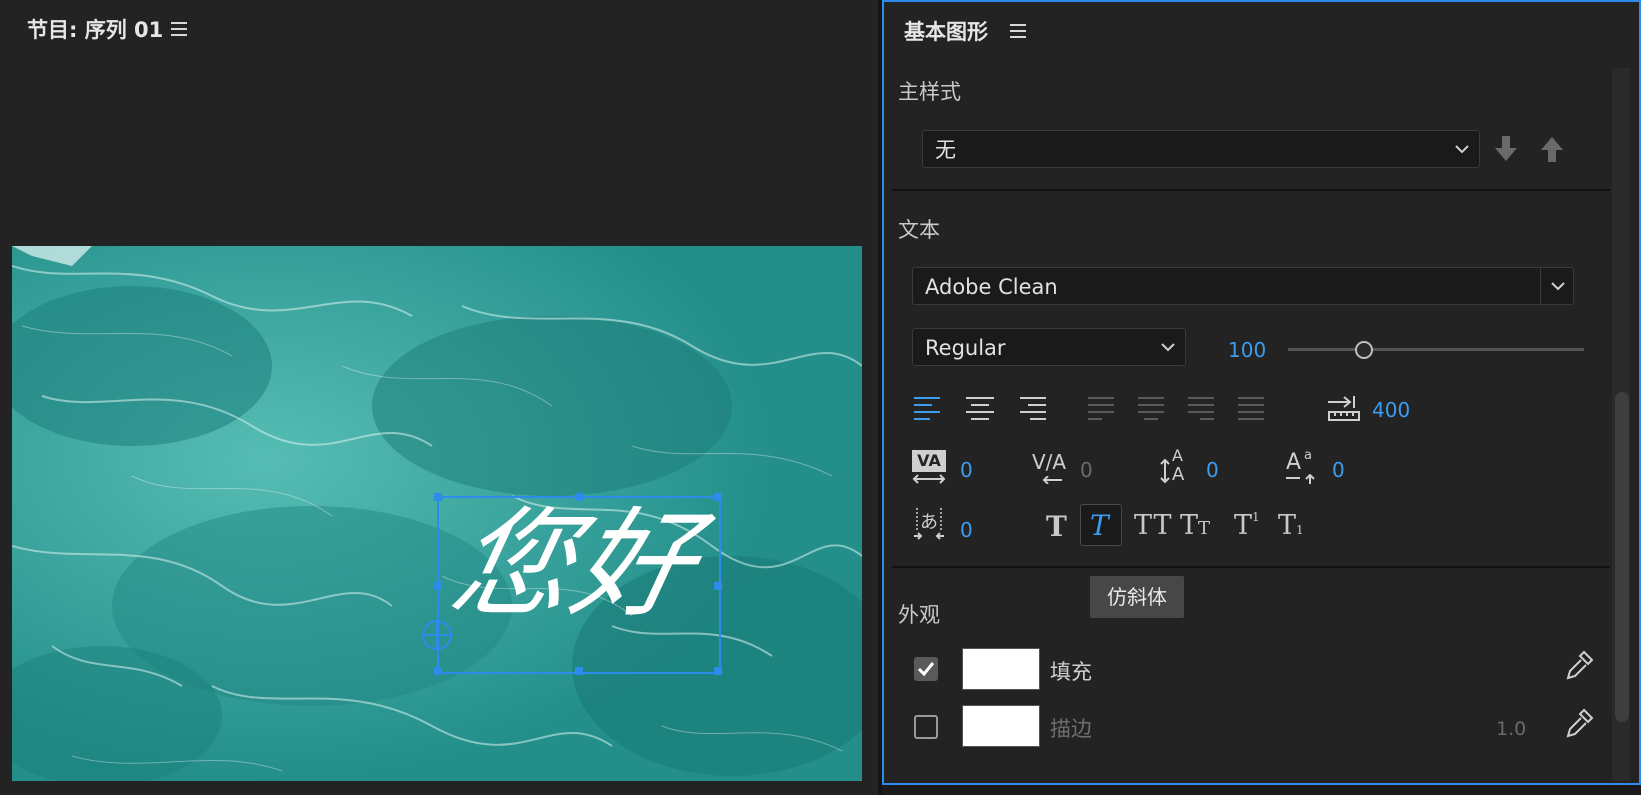 Image resolution: width=1641 pixels, height=795 pixels. What do you see at coordinates (1243, 286) in the screenshot?
I see `font-family-dropdown: Adobe Clean` at bounding box center [1243, 286].